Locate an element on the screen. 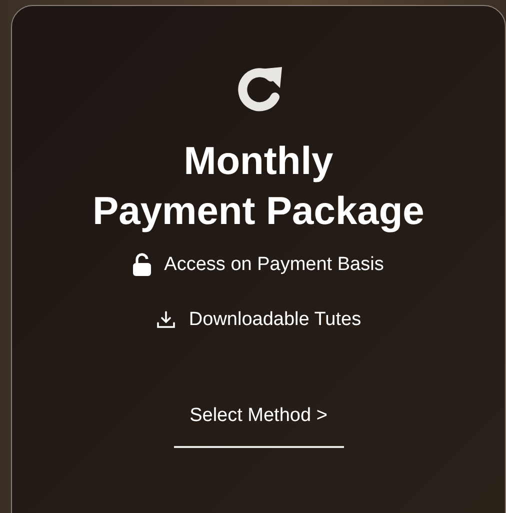 The width and height of the screenshot is (506, 513). card-title: Payment Package is located at coordinates (258, 212).